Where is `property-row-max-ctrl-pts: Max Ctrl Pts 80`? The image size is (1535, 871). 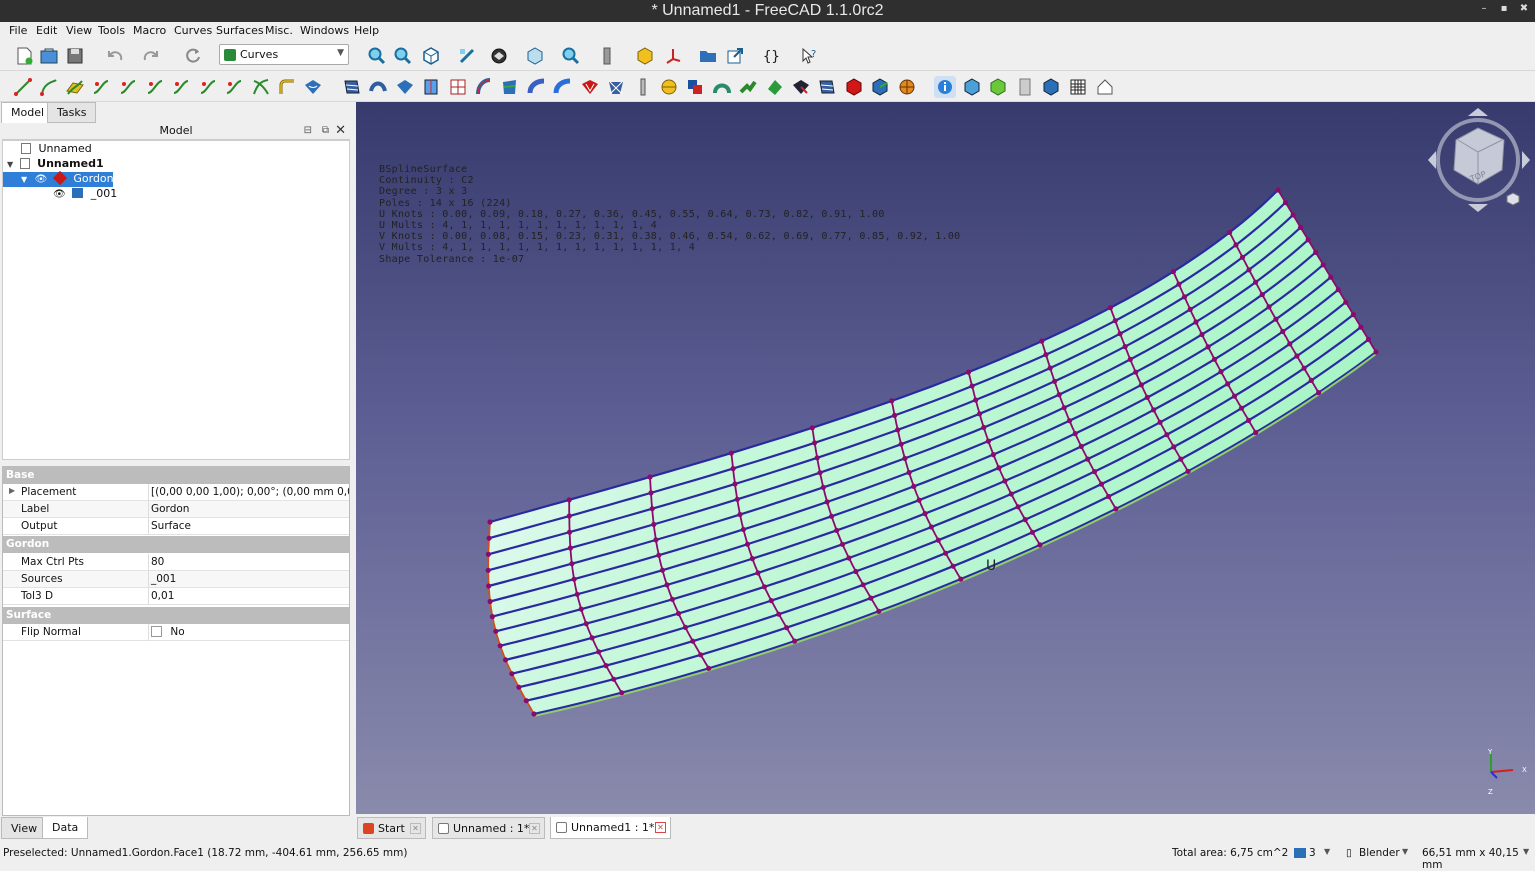
property-row-max-ctrl-pts: Max Ctrl Pts 80 is located at coordinates (176, 562).